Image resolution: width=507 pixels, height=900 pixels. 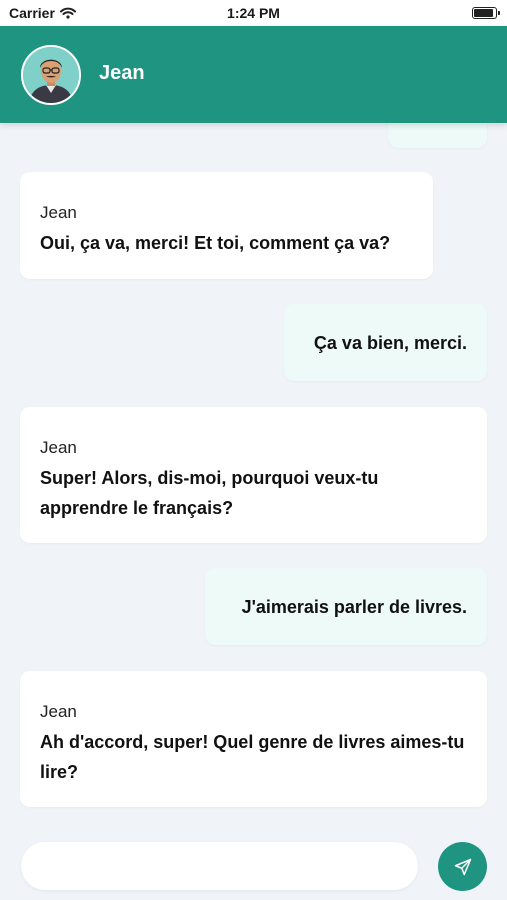 What do you see at coordinates (253, 74) in the screenshot?
I see `chat-header: Jean` at bounding box center [253, 74].